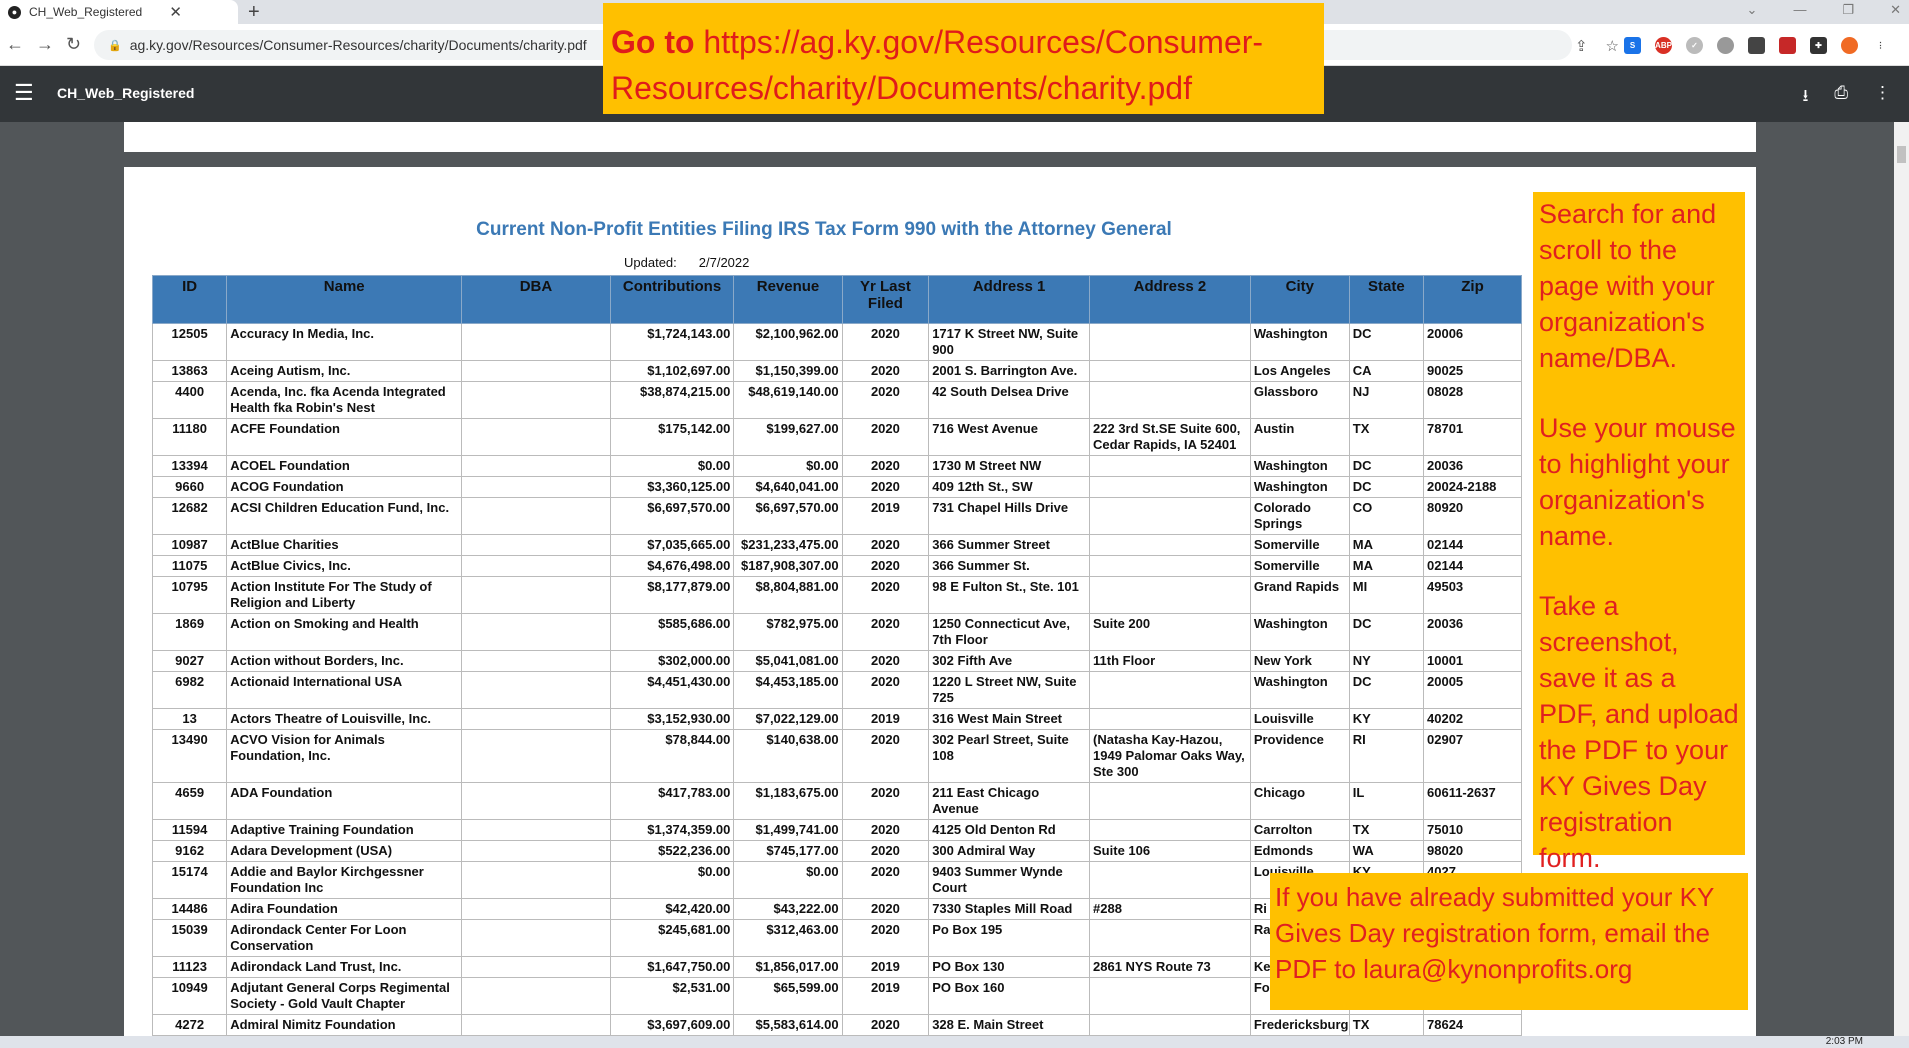  Describe the element at coordinates (724, 262) in the screenshot. I see `updated-date: 2/7/2022` at that location.